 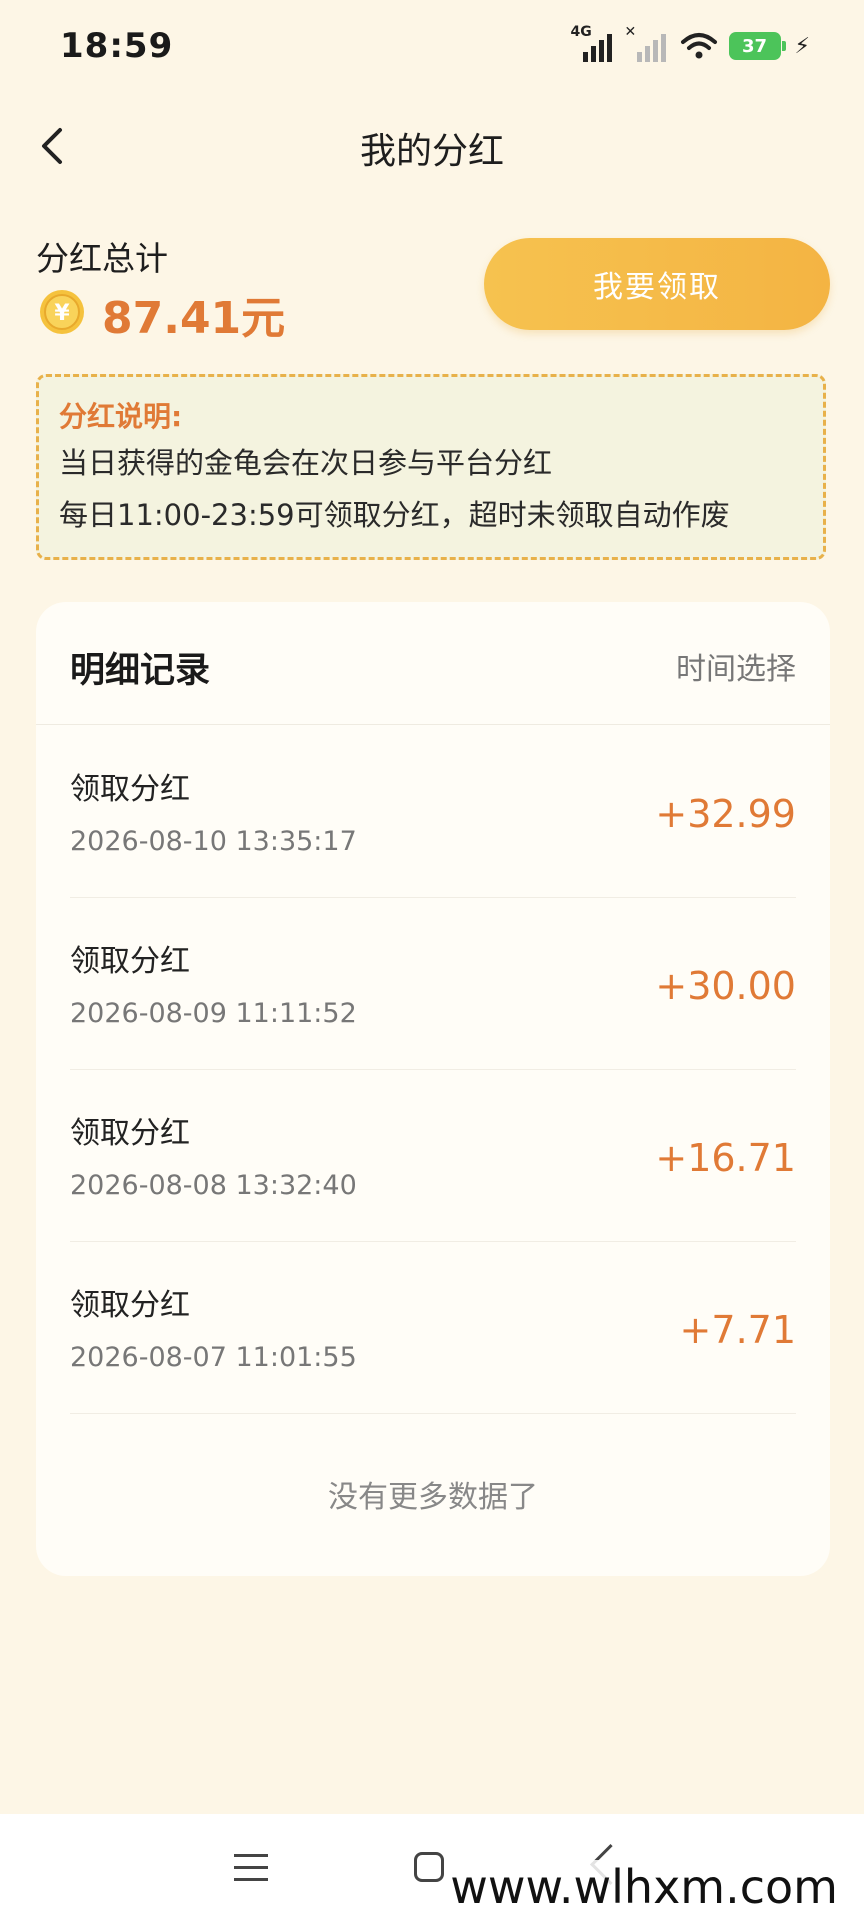 I want to click on record-time: 2026-08-07 11:01:55, so click(x=213, y=1357).